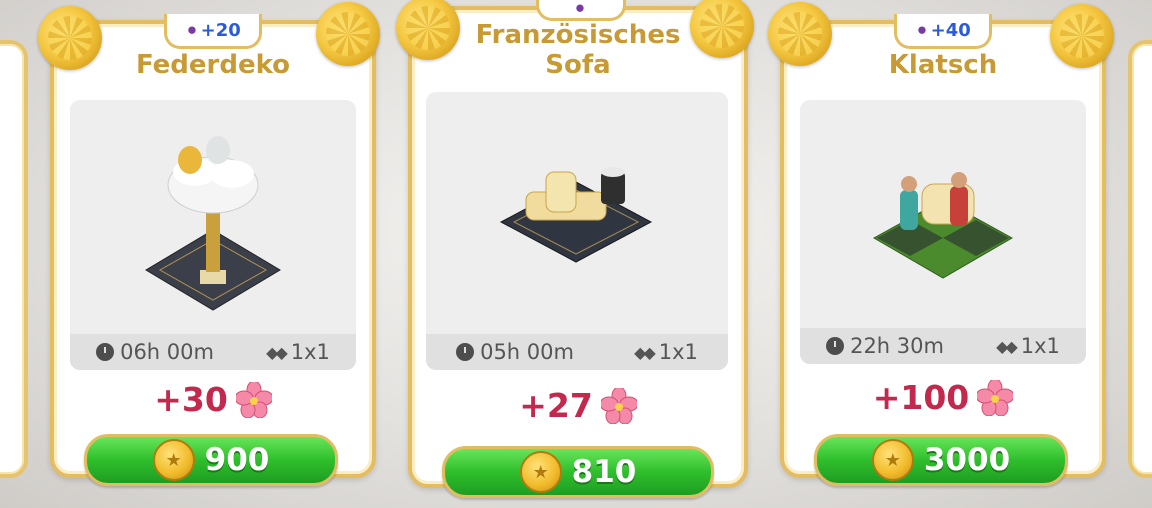  I want to click on reward-row: +27, so click(578, 405).